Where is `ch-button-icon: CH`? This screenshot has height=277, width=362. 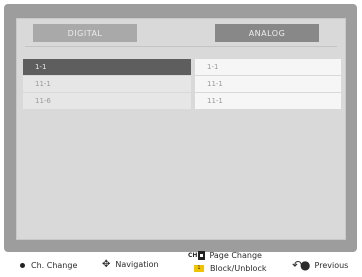
ch-button-icon: CH is located at coordinates (197, 255).